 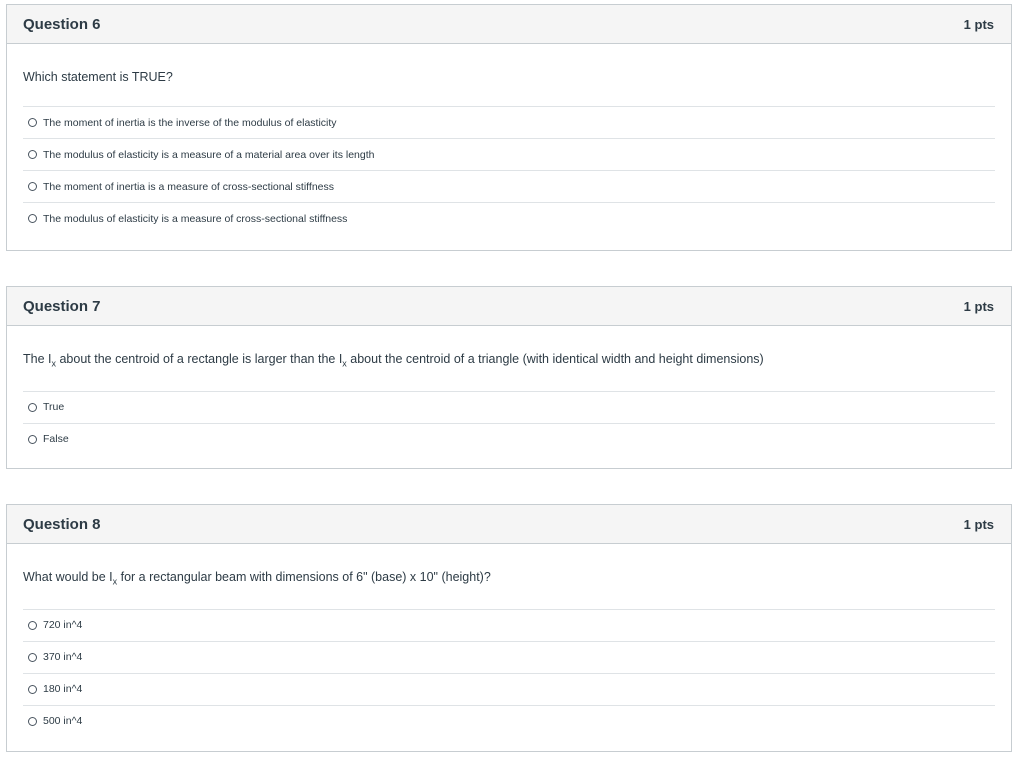 I want to click on answer-option: 180 in^4, so click(x=509, y=688).